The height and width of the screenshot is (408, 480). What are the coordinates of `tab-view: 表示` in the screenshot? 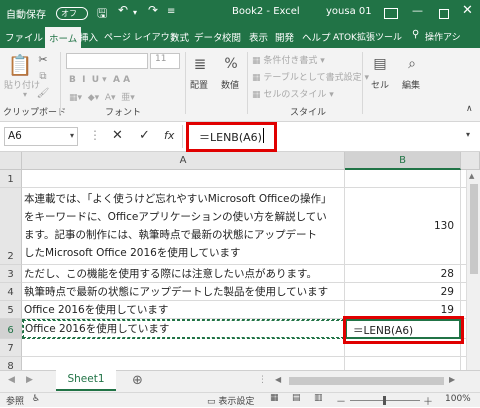 It's located at (258, 37).